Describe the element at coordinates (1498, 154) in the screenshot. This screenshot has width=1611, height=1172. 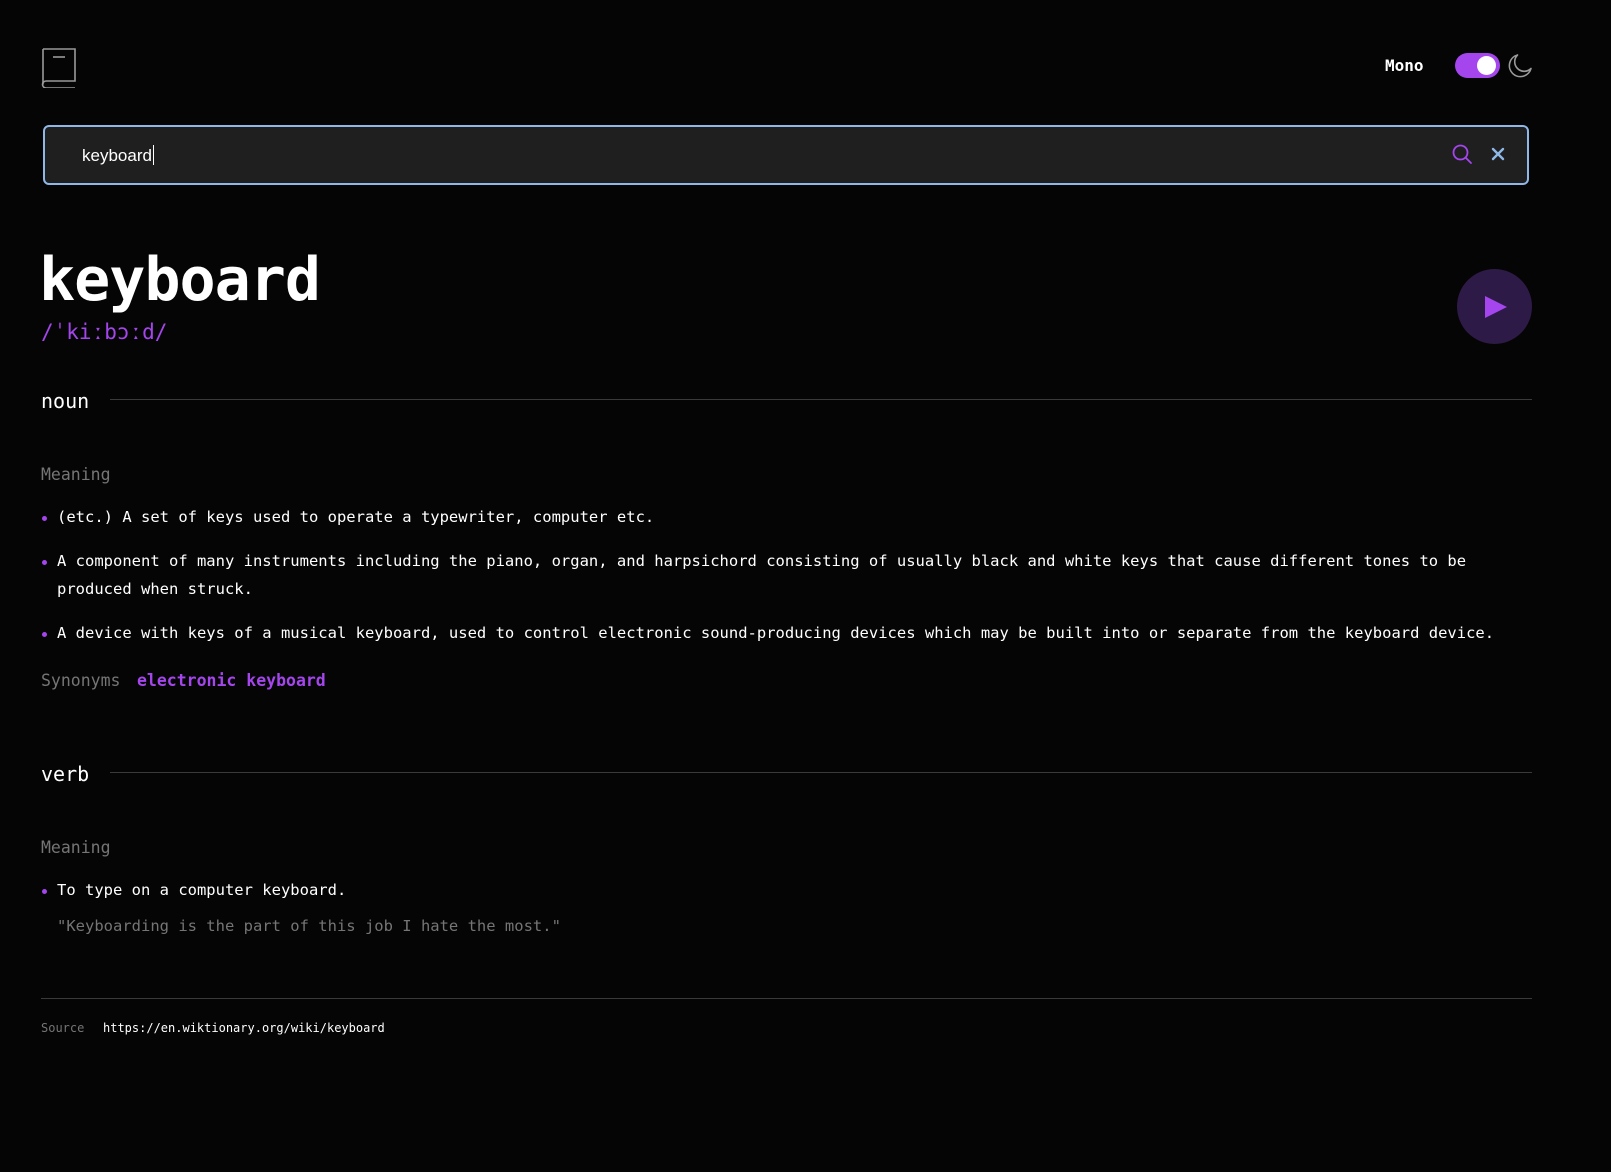
I see `close-icon` at that location.